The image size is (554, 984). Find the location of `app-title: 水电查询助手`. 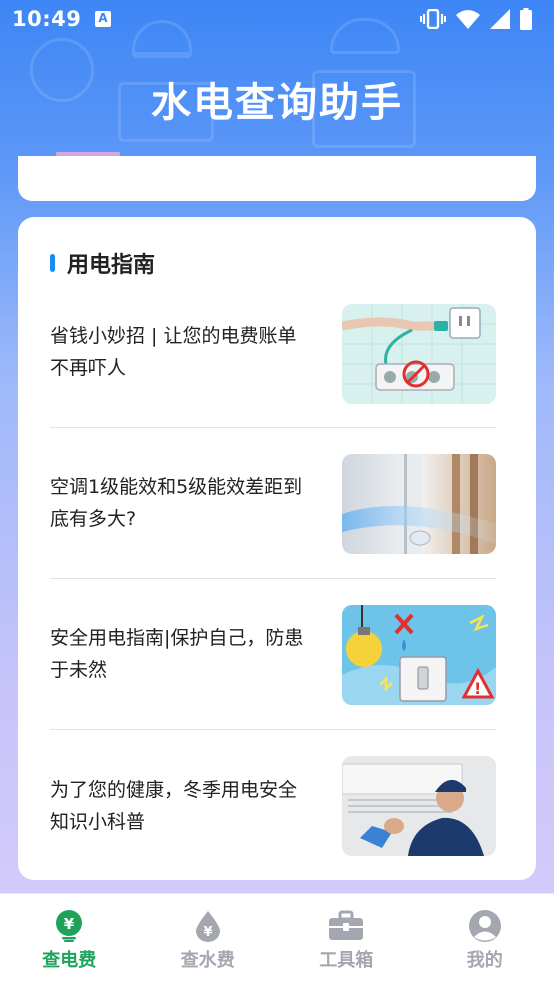

app-title: 水电查询助手 is located at coordinates (277, 103).